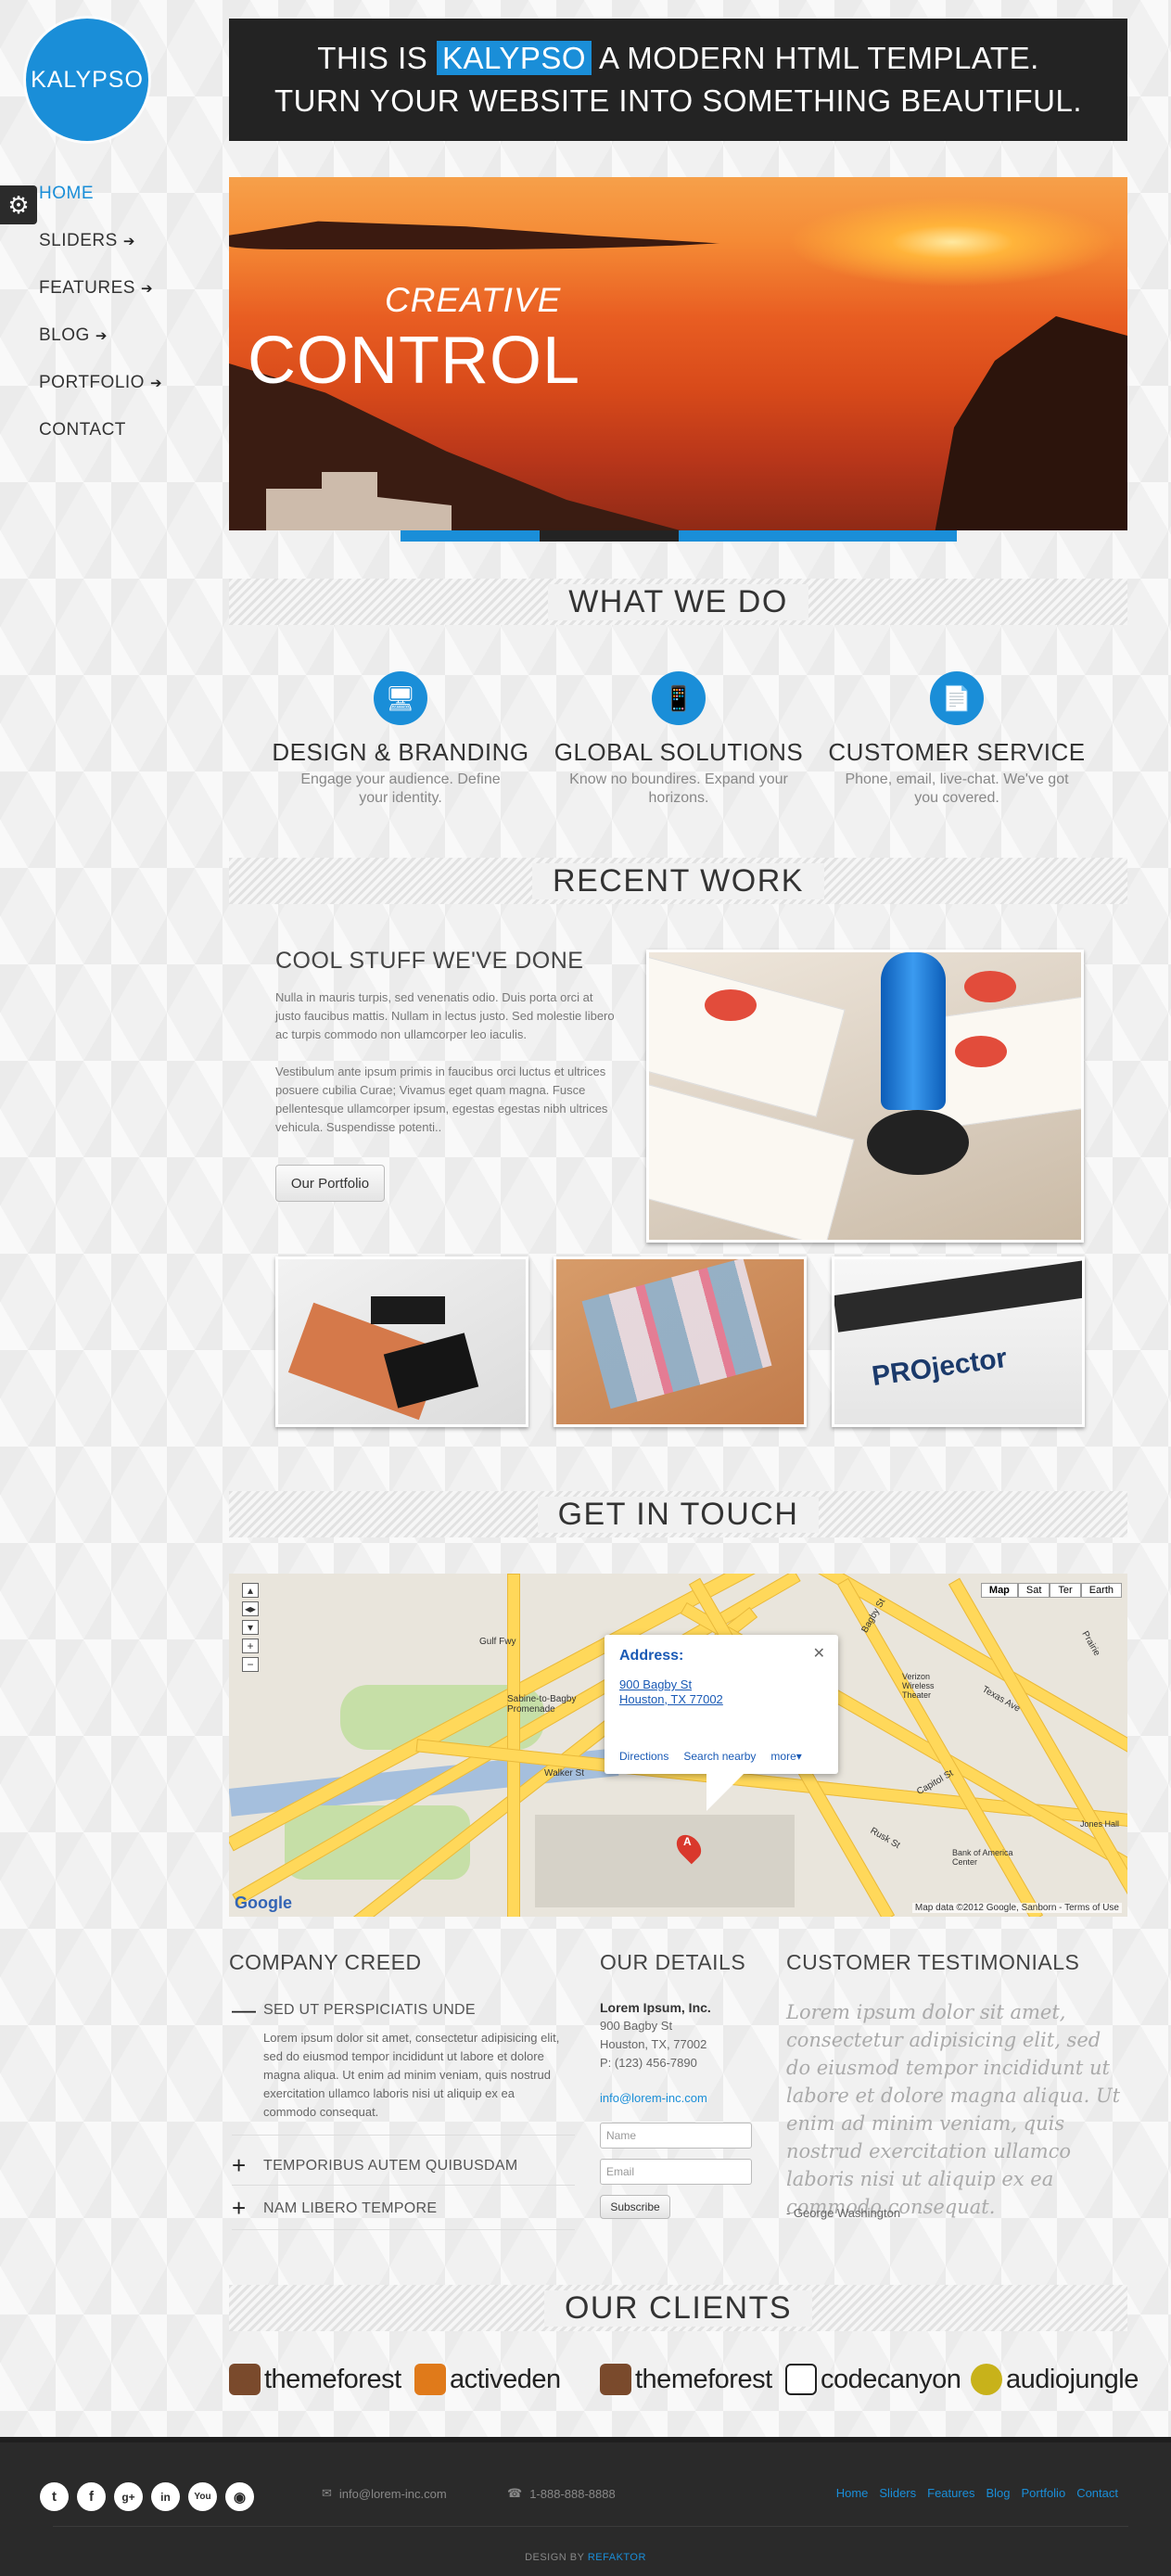  Describe the element at coordinates (818, 58) in the screenshot. I see `banner-post: A MODERN HTML TEMPLATE.` at that location.